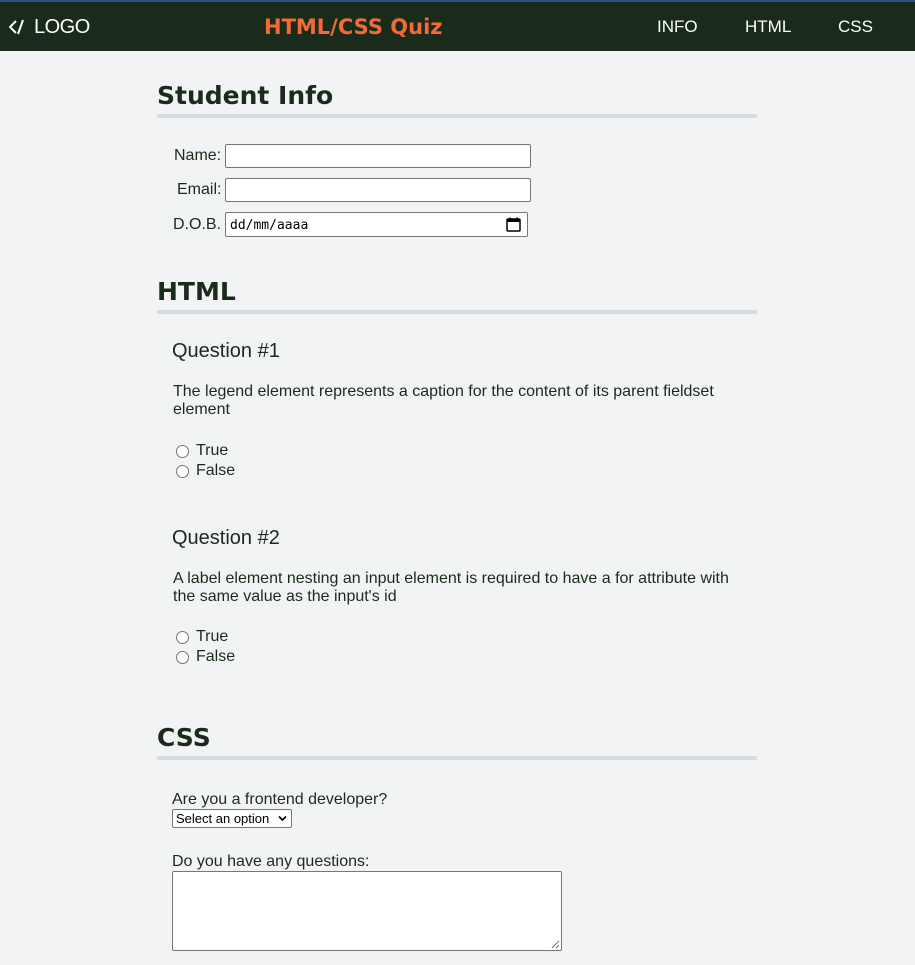 This screenshot has width=915, height=965. Describe the element at coordinates (197, 224) in the screenshot. I see `dob-label: D.O.B.` at that location.